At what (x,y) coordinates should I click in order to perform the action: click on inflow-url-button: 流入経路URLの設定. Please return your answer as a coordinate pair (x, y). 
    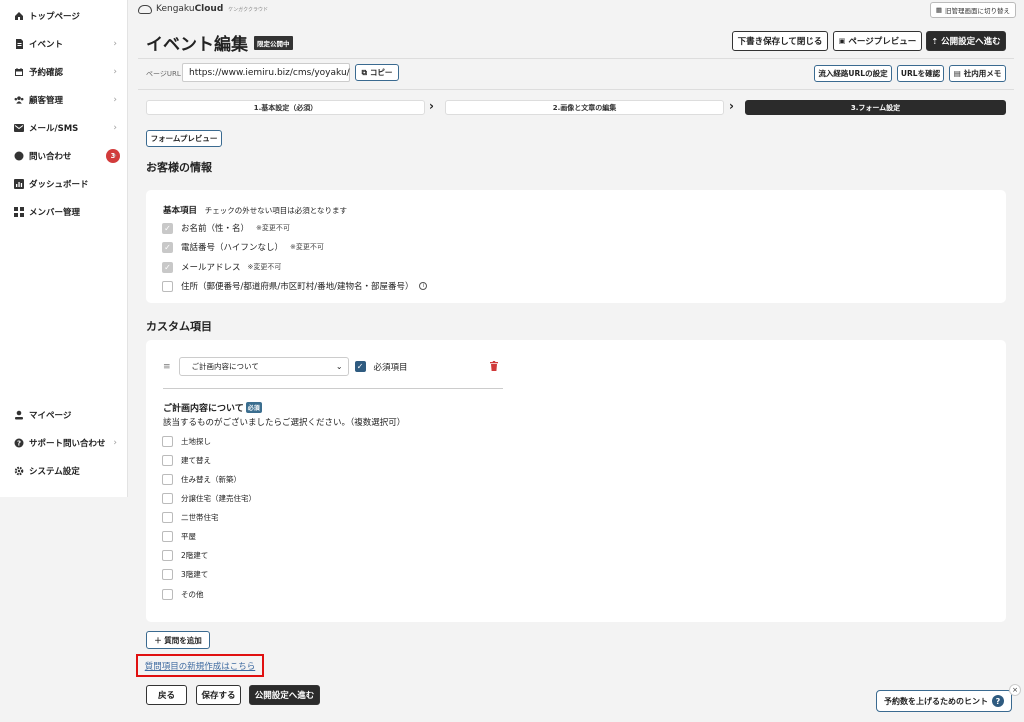
    Looking at the image, I should click on (853, 73).